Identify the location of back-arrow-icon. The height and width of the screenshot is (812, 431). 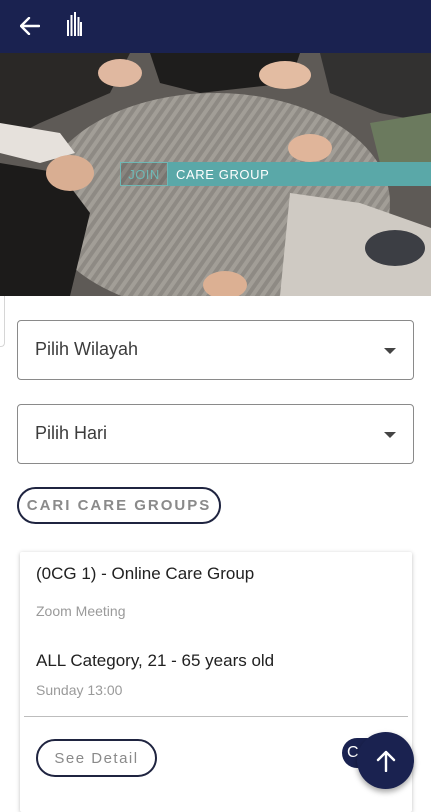
(30, 26).